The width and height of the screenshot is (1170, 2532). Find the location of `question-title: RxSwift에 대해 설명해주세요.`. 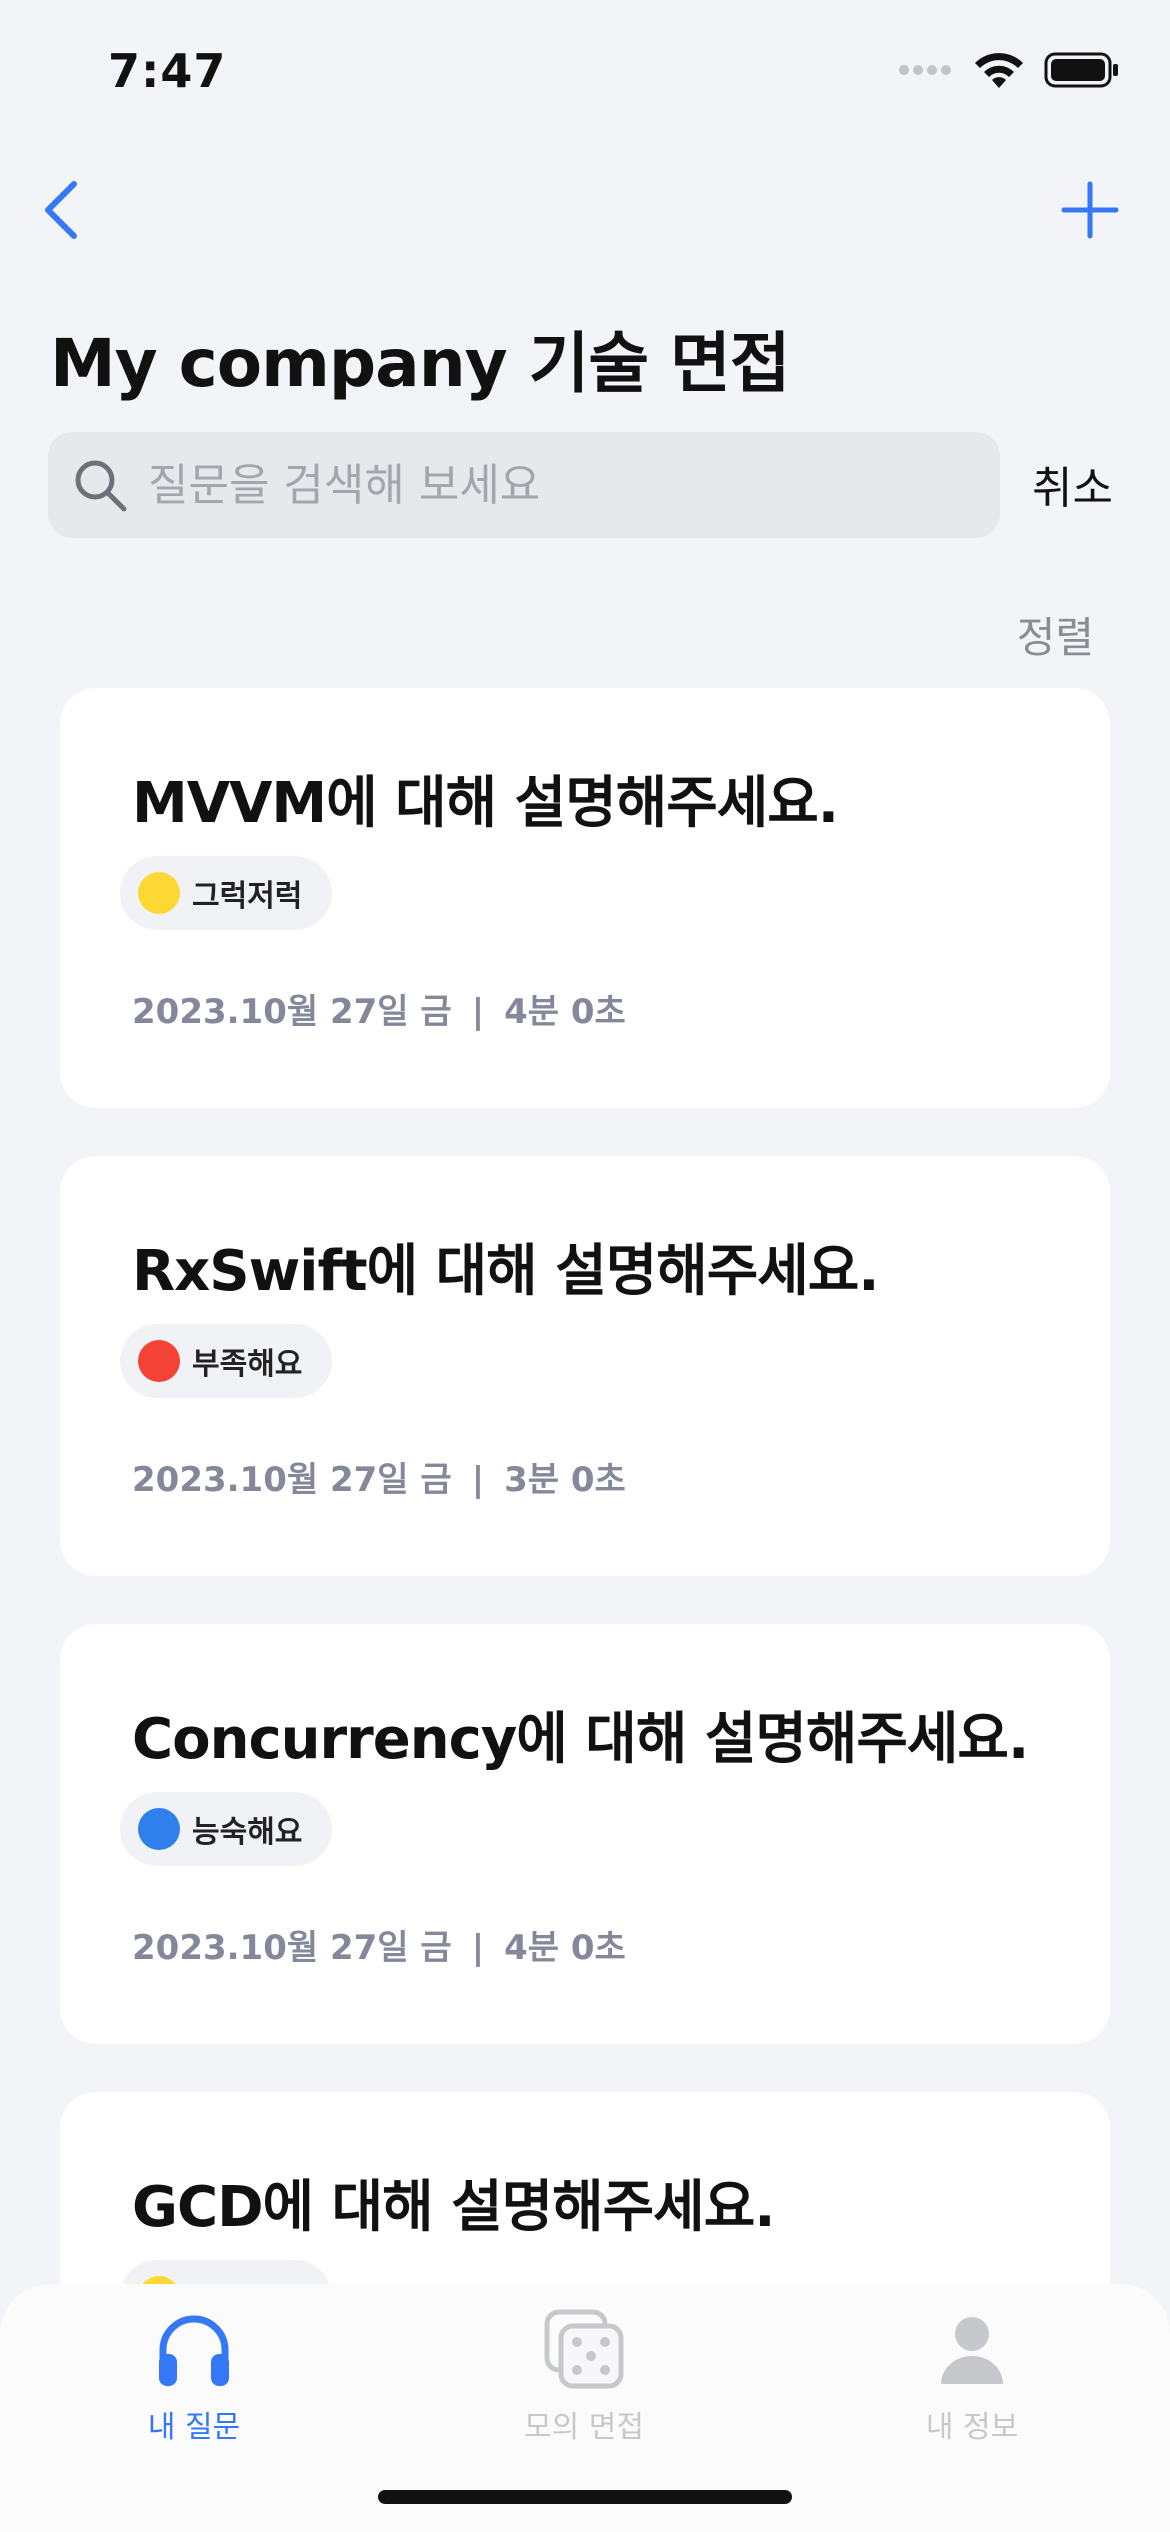

question-title: RxSwift에 대해 설명해주세요. is located at coordinates (506, 1271).